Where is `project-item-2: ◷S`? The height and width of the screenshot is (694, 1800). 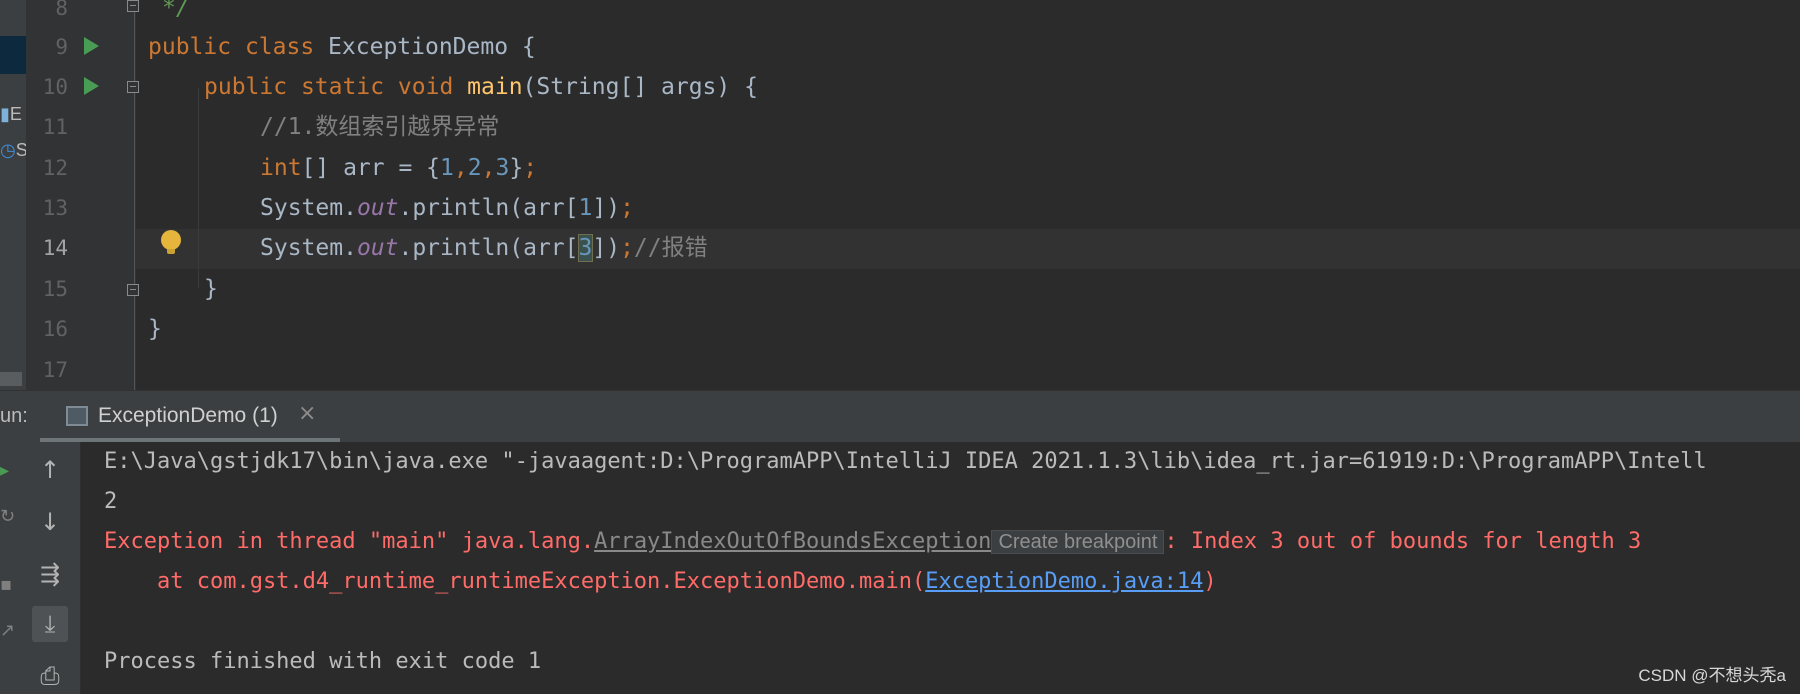
project-item-2: ◷S is located at coordinates (14, 152).